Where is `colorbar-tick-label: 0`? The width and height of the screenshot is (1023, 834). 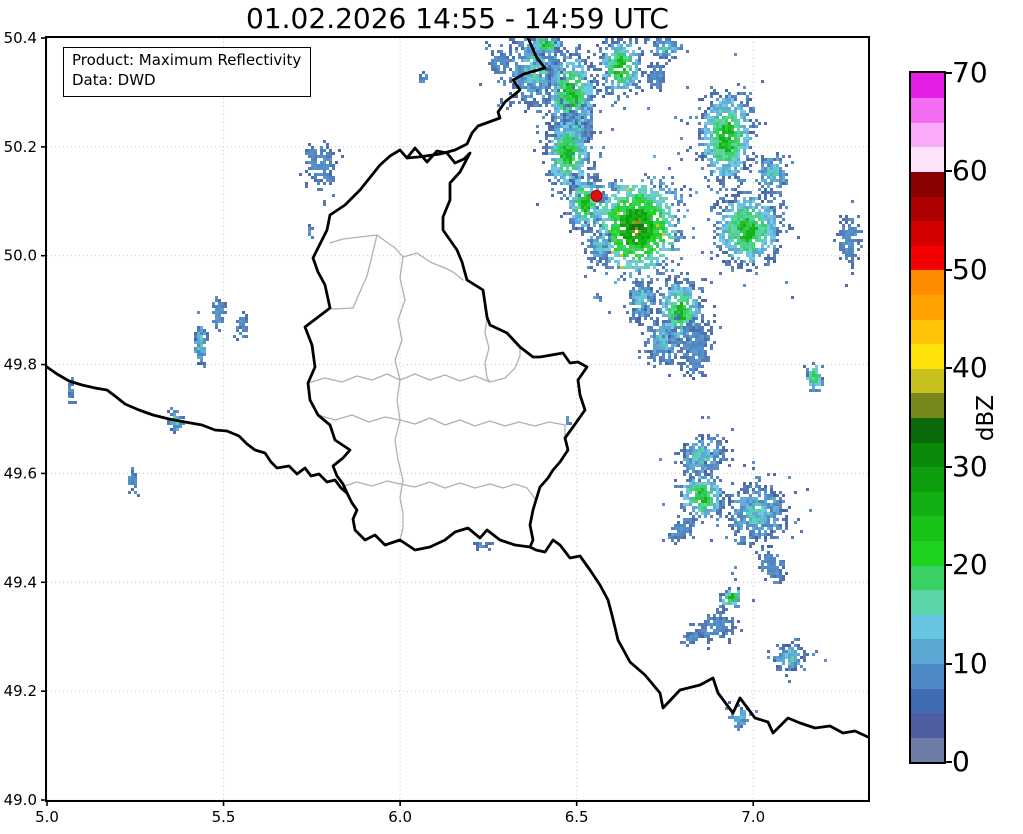
colorbar-tick-label: 0 is located at coordinates (961, 761).